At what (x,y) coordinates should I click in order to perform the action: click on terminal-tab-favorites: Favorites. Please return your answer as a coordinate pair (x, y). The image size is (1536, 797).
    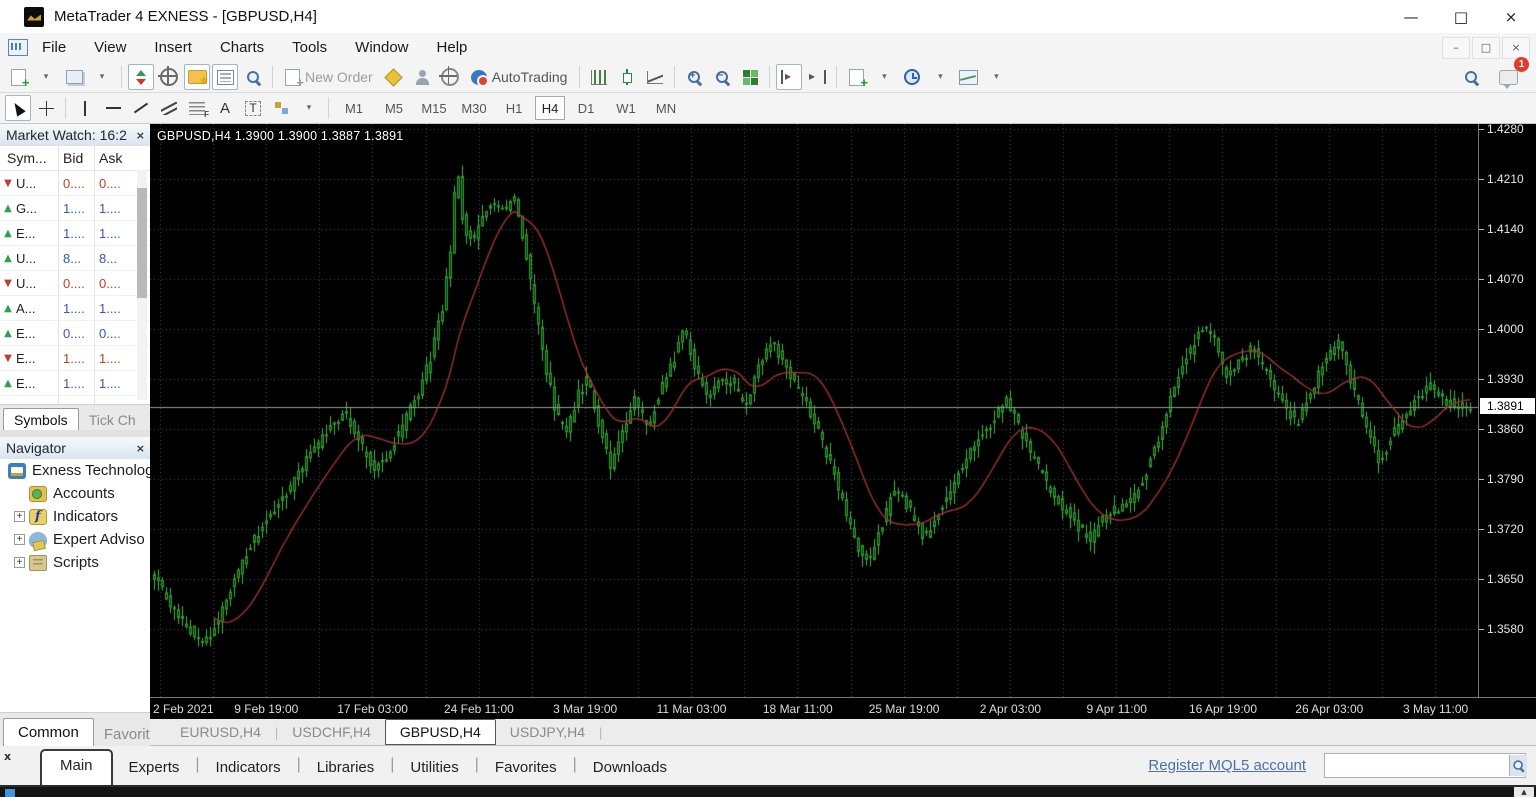
    Looking at the image, I should click on (526, 768).